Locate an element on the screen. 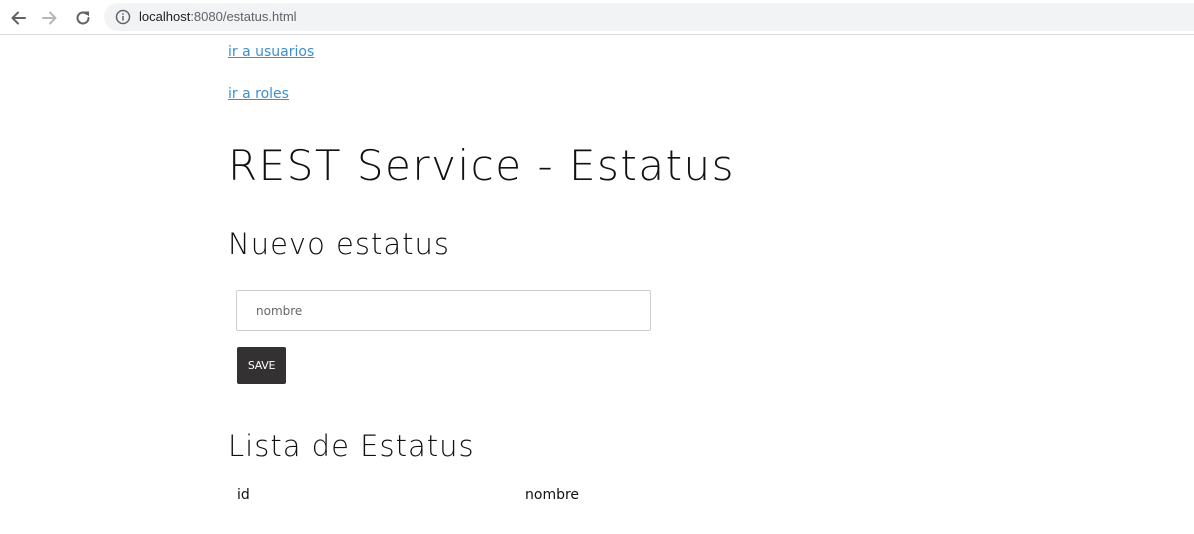  column-header-id: id is located at coordinates (243, 495).